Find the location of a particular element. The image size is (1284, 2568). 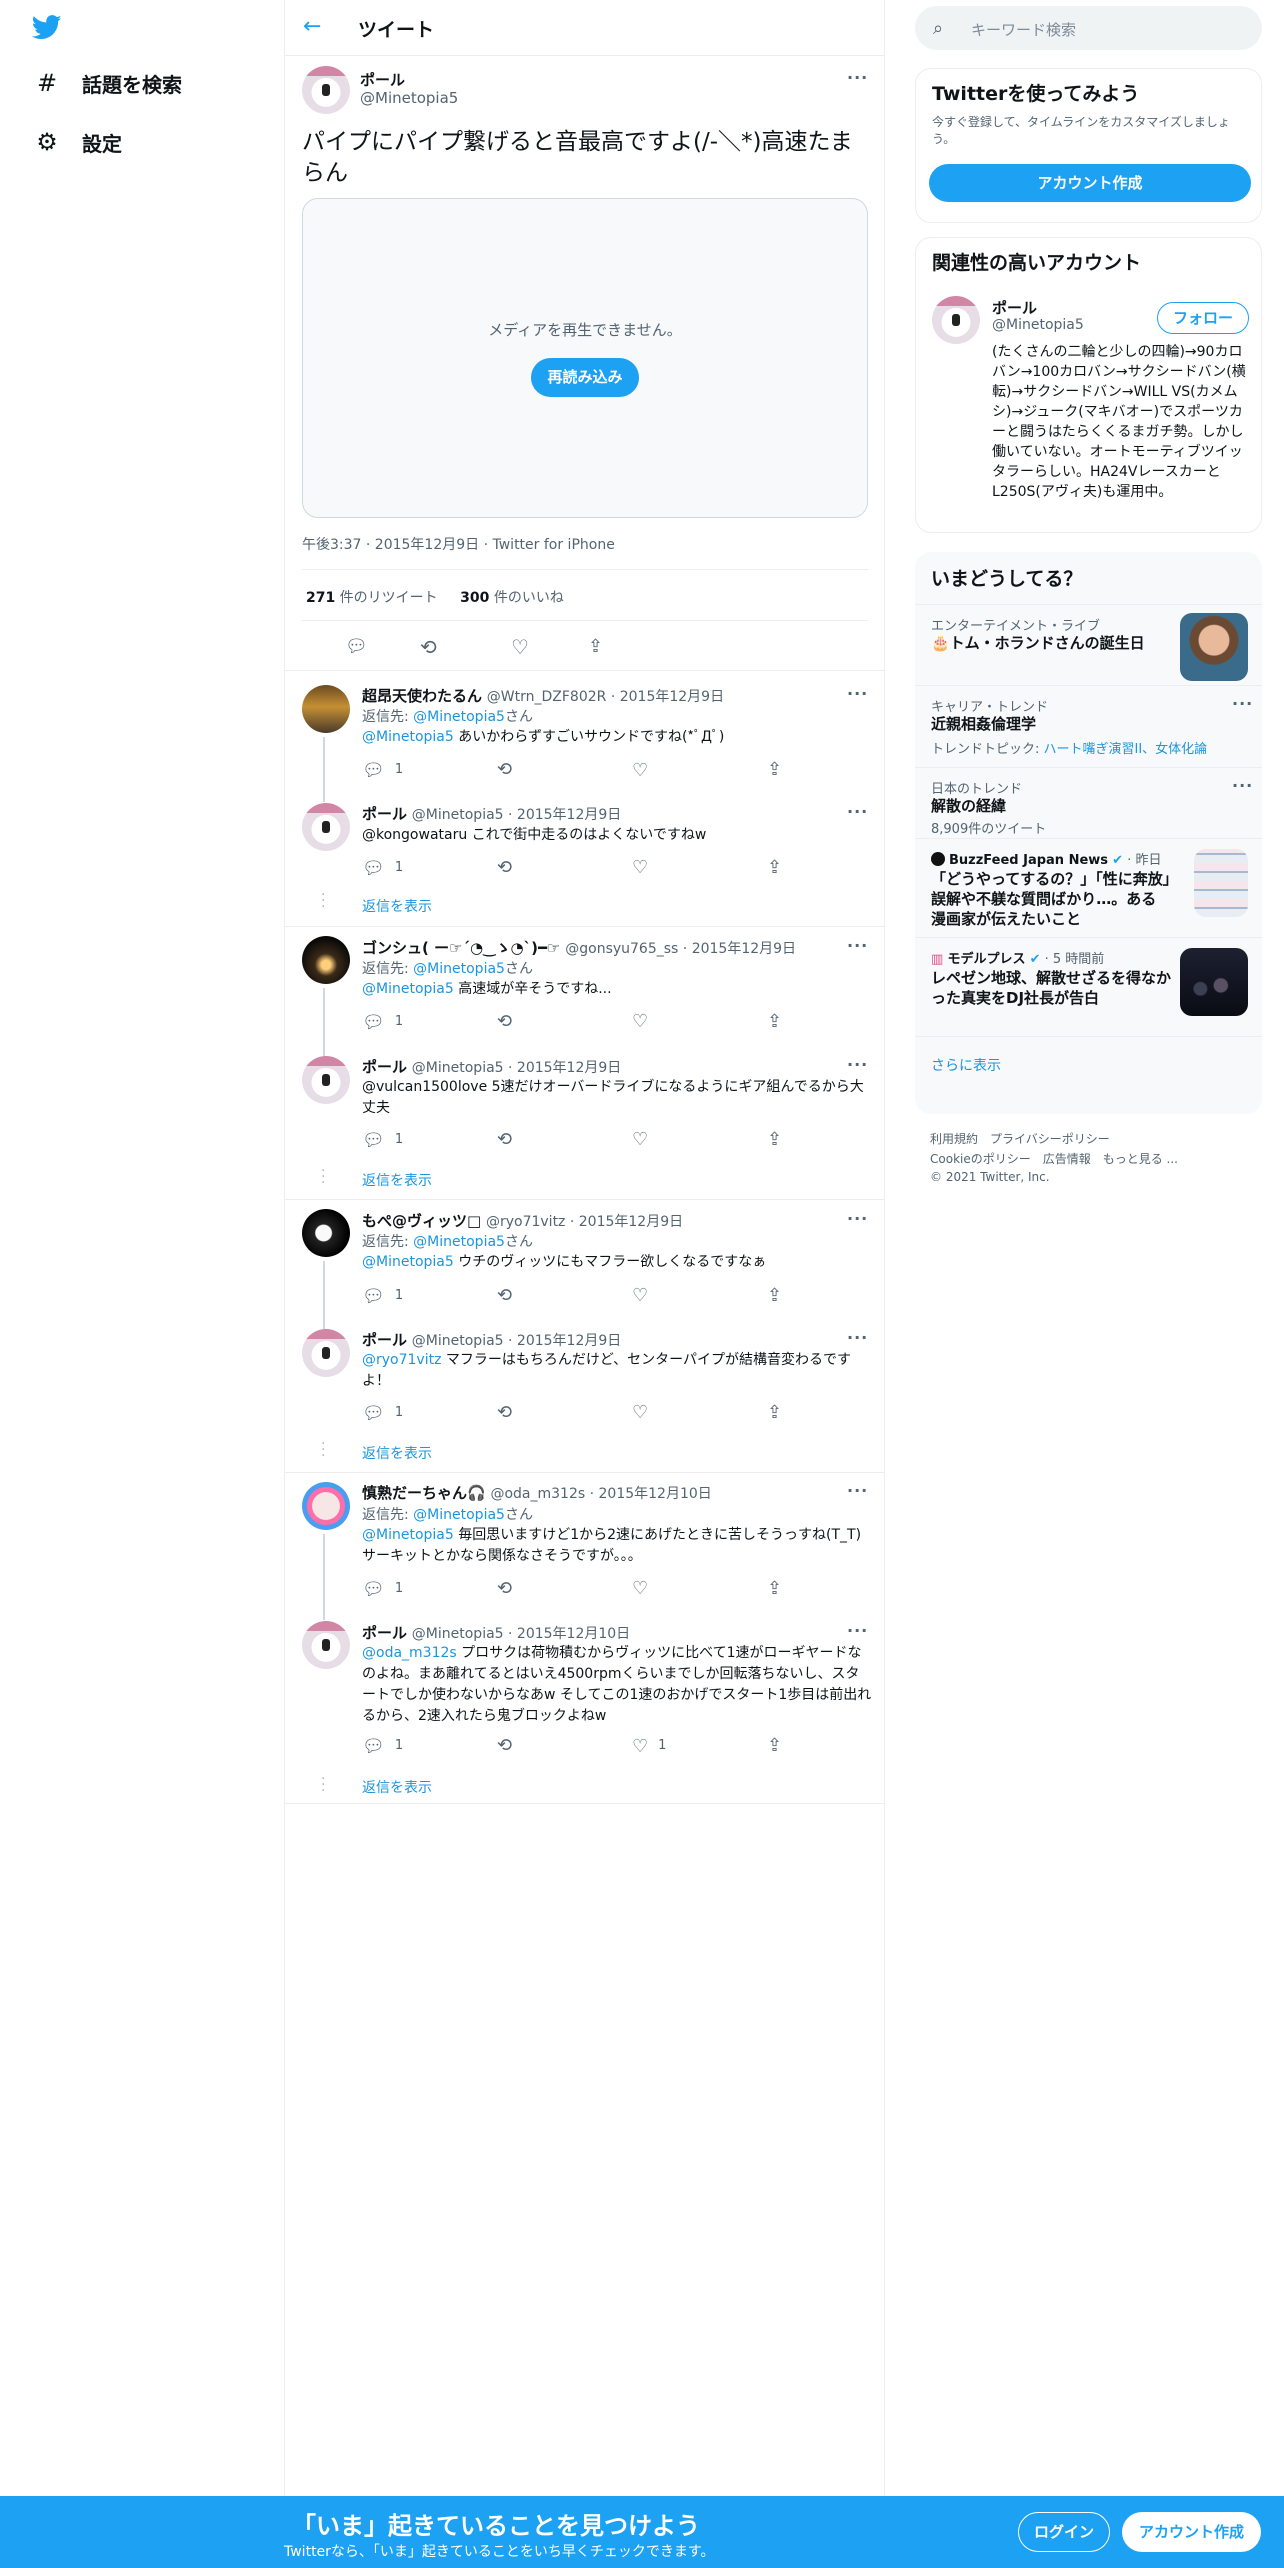

reply-icon: 💬︎ is located at coordinates (356, 647).